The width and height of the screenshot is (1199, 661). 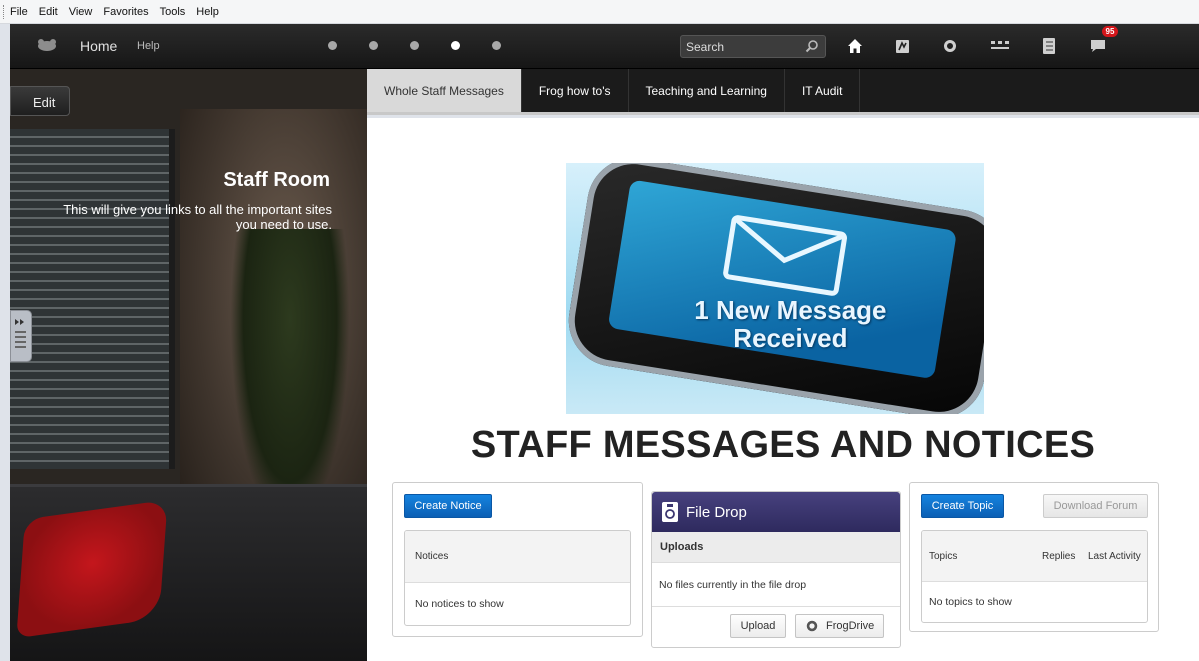 What do you see at coordinates (1114, 556) in the screenshot?
I see `last-activity-column: Last Activity` at bounding box center [1114, 556].